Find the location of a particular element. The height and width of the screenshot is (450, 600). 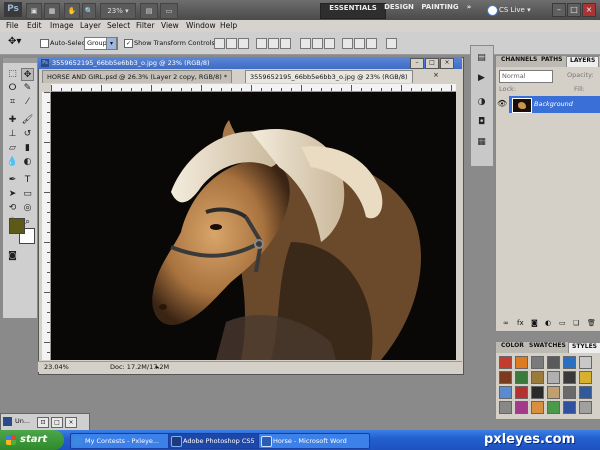

crop-tool-icon: ⌗ is located at coordinates (12, 102).